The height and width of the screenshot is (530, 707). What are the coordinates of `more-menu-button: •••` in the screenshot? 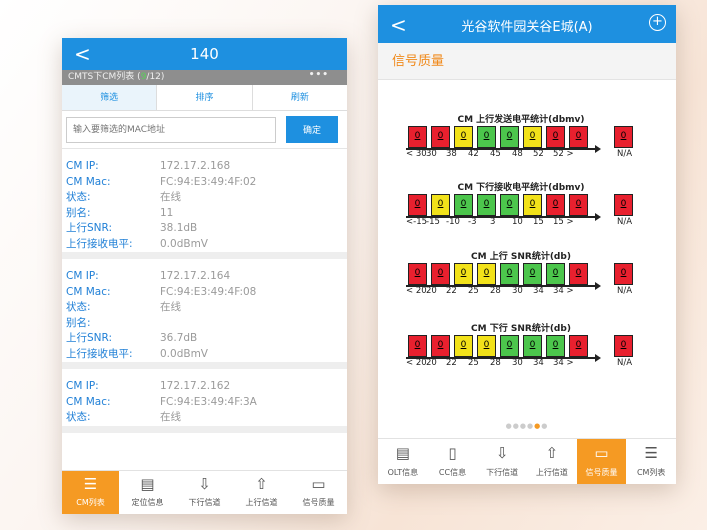 It's located at (319, 75).